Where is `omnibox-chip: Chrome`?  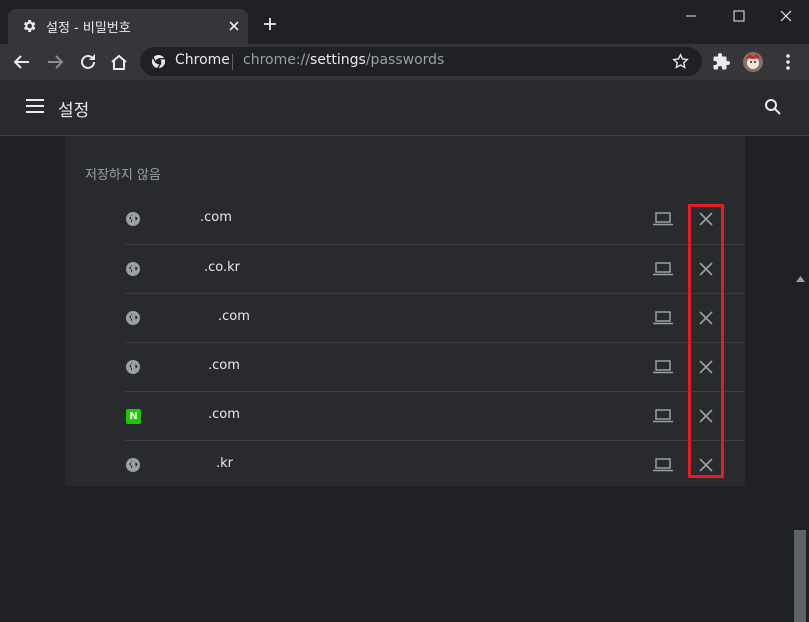
omnibox-chip: Chrome is located at coordinates (202, 60).